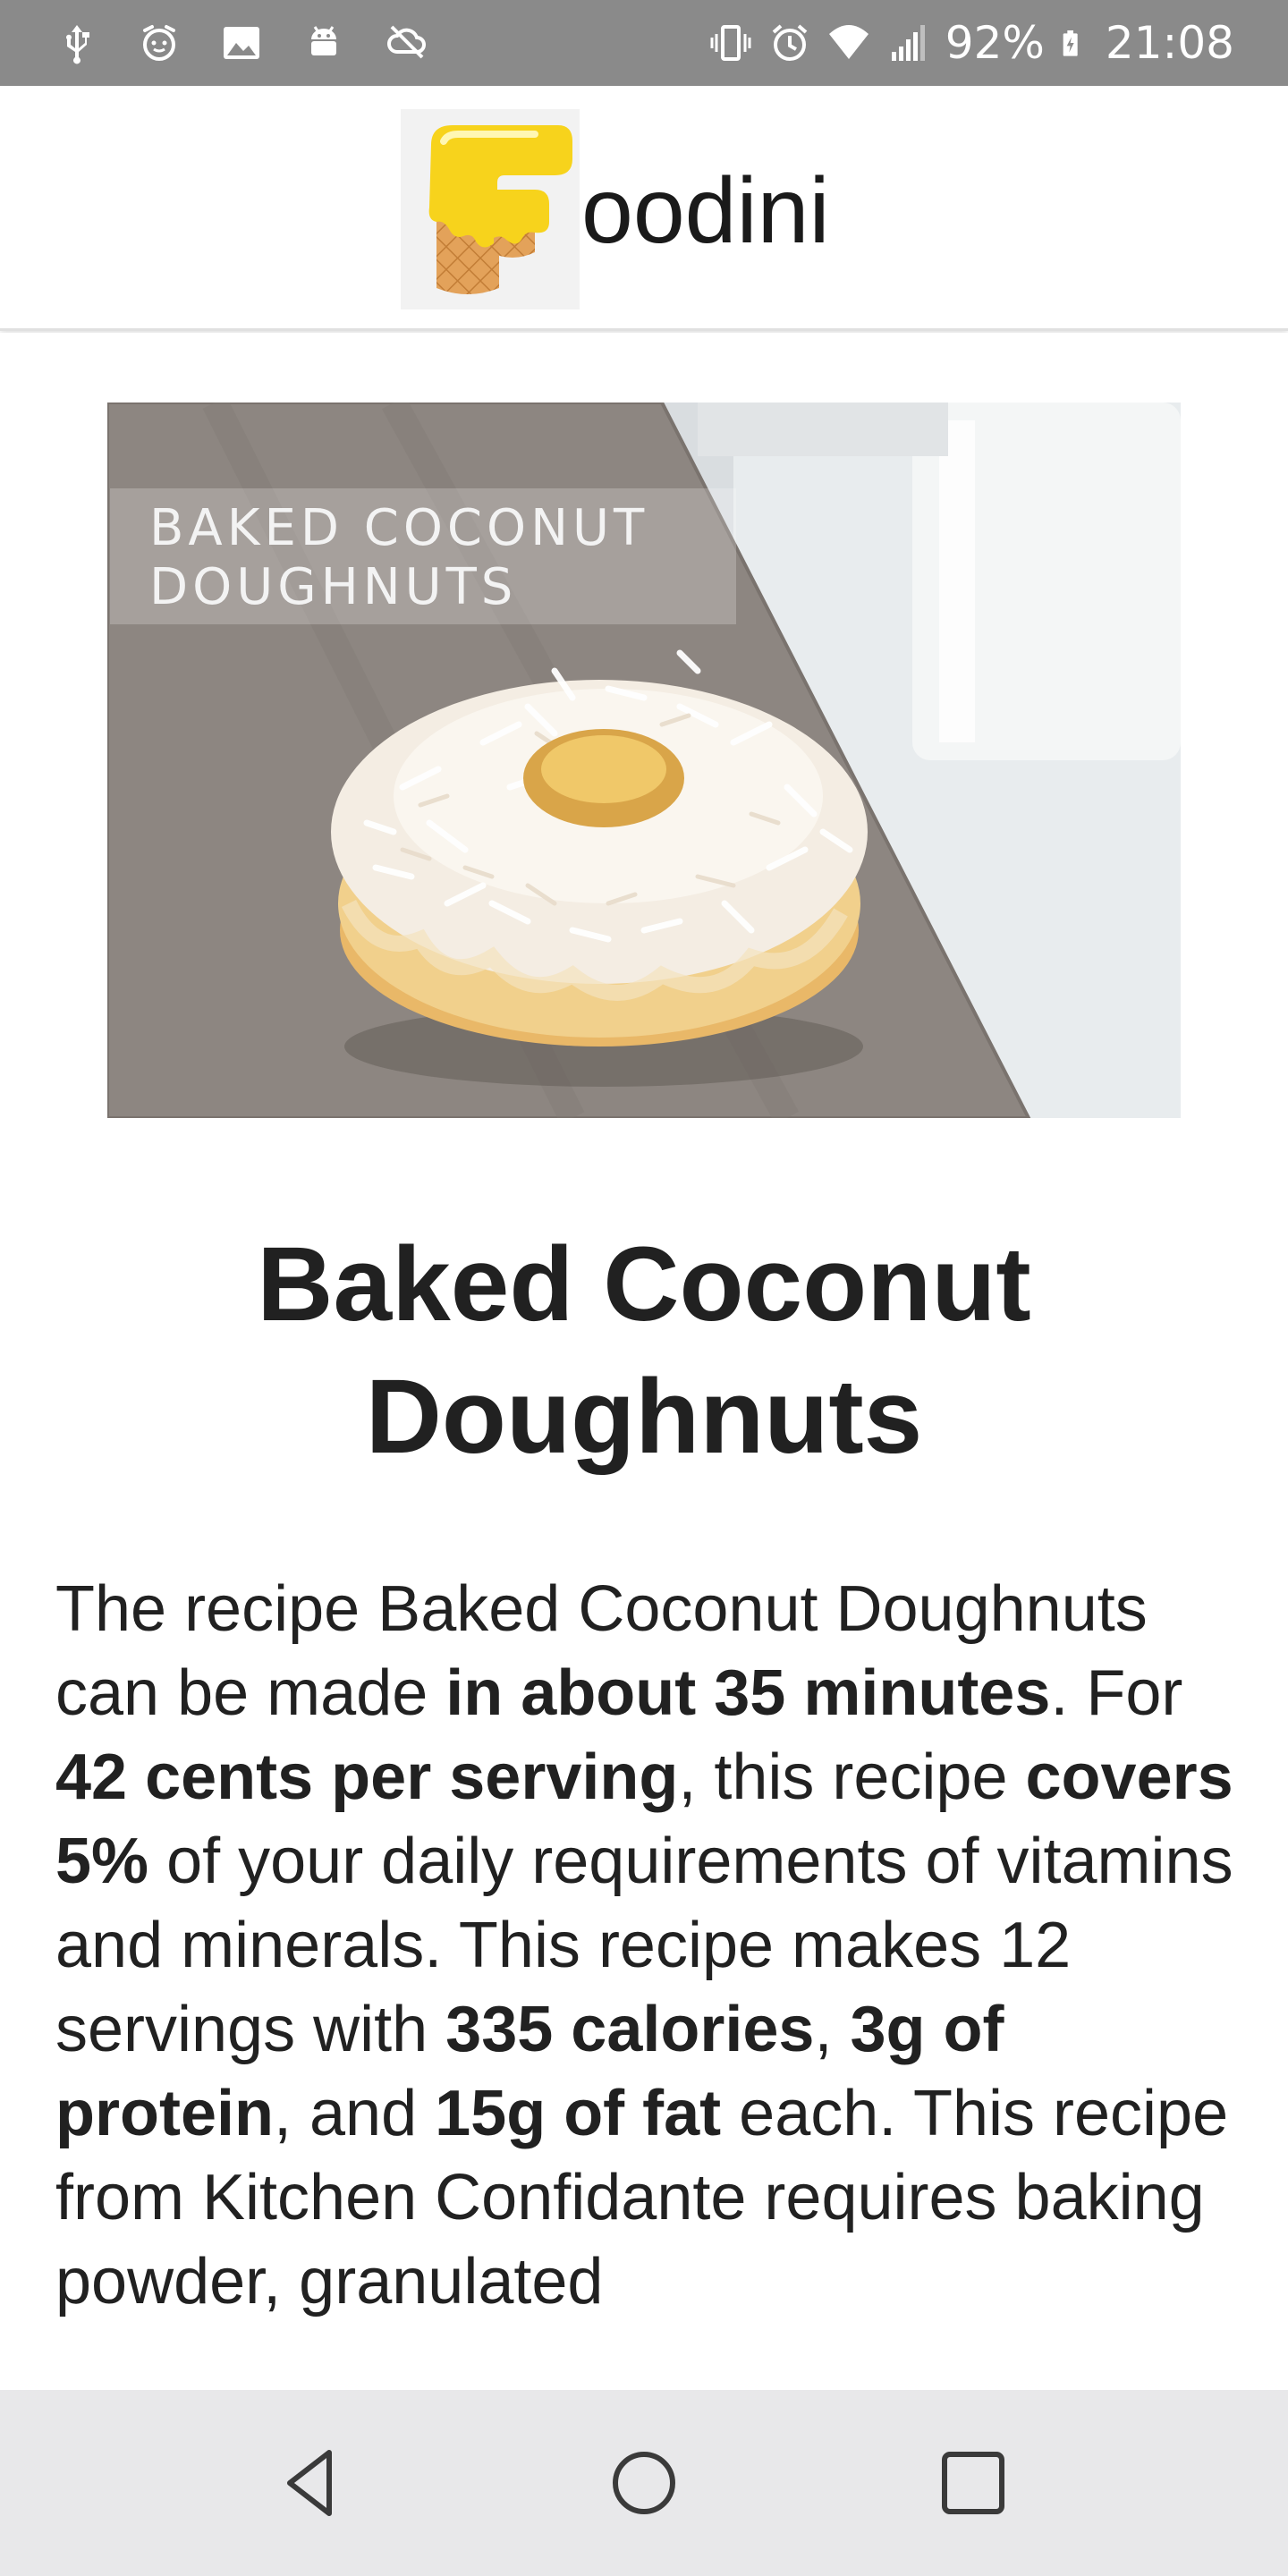  What do you see at coordinates (1169, 43) in the screenshot?
I see `status-time: 21:08` at bounding box center [1169, 43].